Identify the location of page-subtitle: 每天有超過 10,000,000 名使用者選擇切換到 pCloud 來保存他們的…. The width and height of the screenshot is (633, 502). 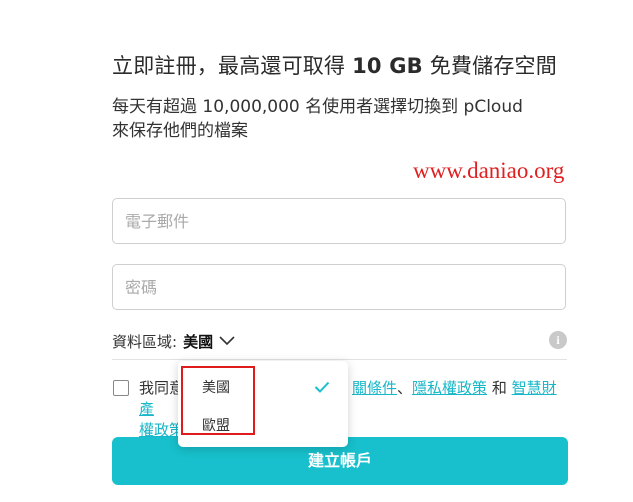
(347, 119).